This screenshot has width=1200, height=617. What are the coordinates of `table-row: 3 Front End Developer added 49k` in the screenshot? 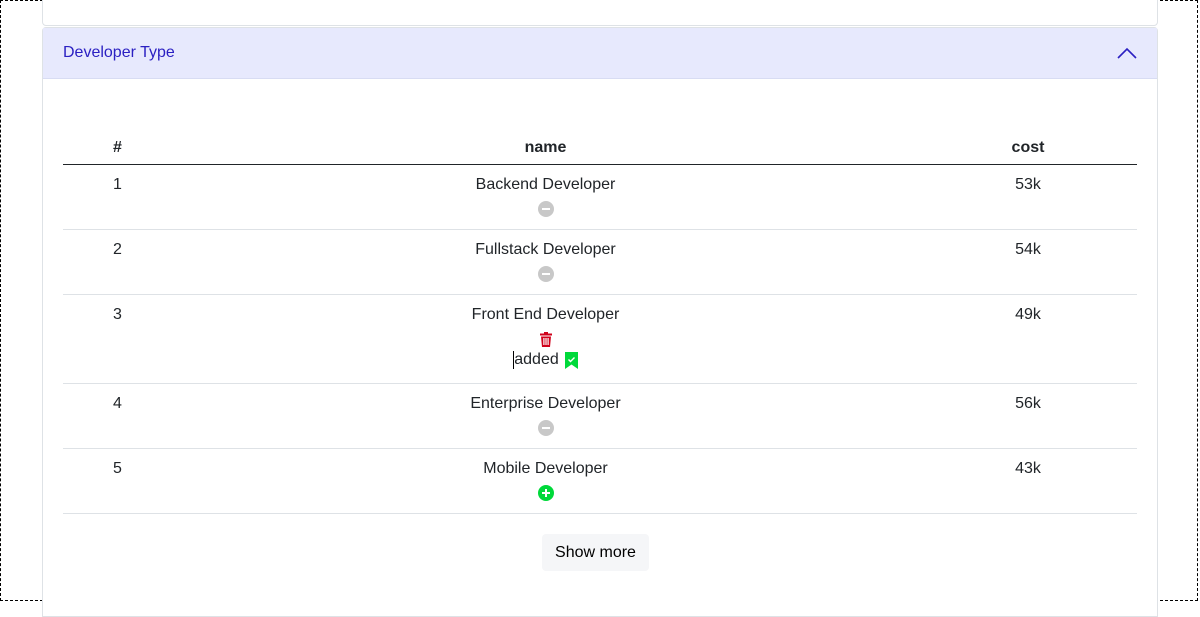 It's located at (600, 339).